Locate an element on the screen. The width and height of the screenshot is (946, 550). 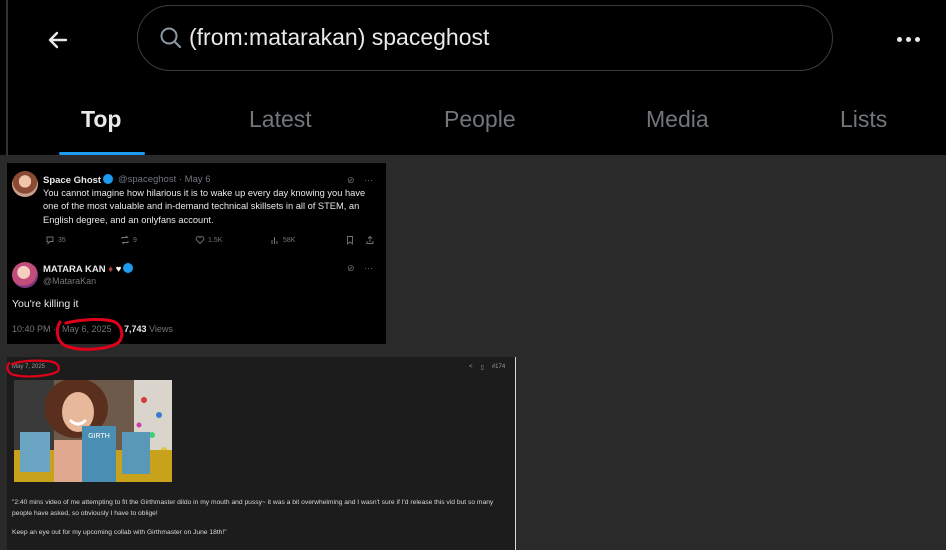
repost-icon is located at coordinates (125, 240).